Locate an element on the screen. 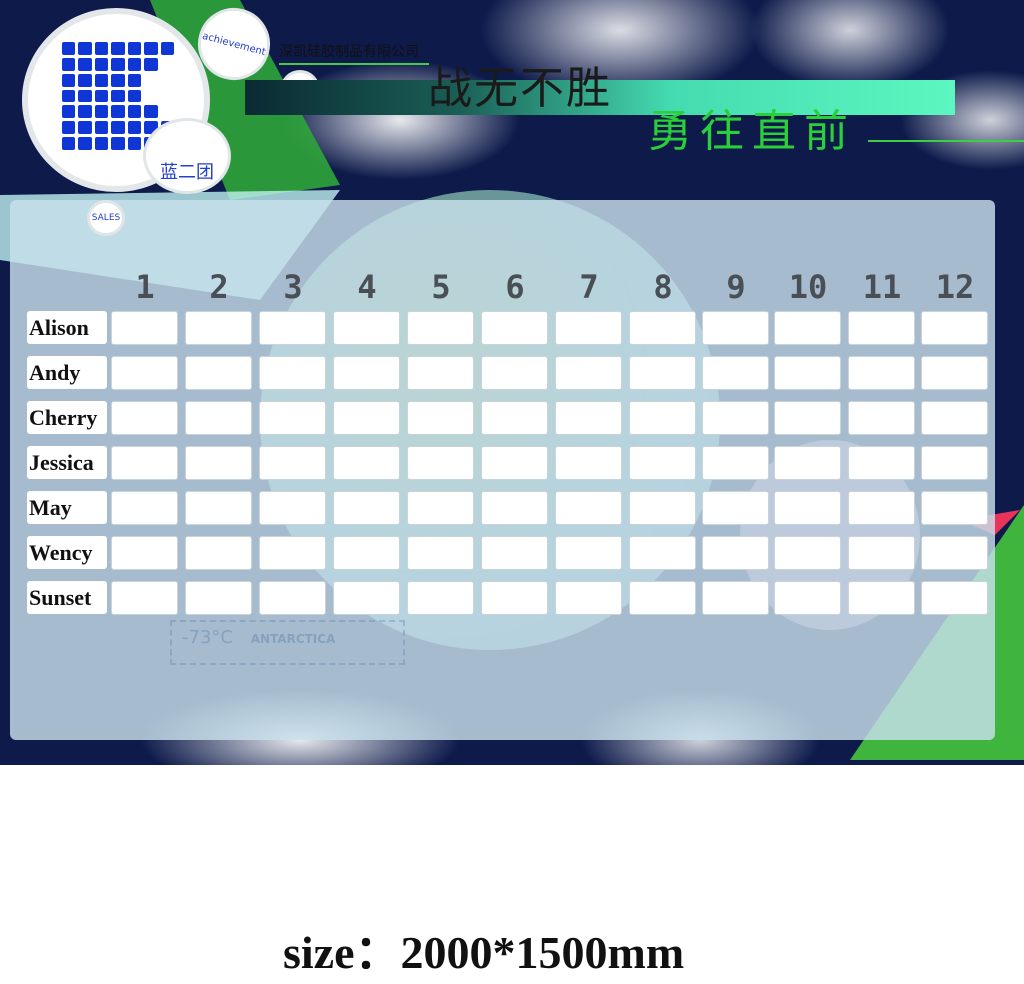  month-header: 7 is located at coordinates (589, 287).